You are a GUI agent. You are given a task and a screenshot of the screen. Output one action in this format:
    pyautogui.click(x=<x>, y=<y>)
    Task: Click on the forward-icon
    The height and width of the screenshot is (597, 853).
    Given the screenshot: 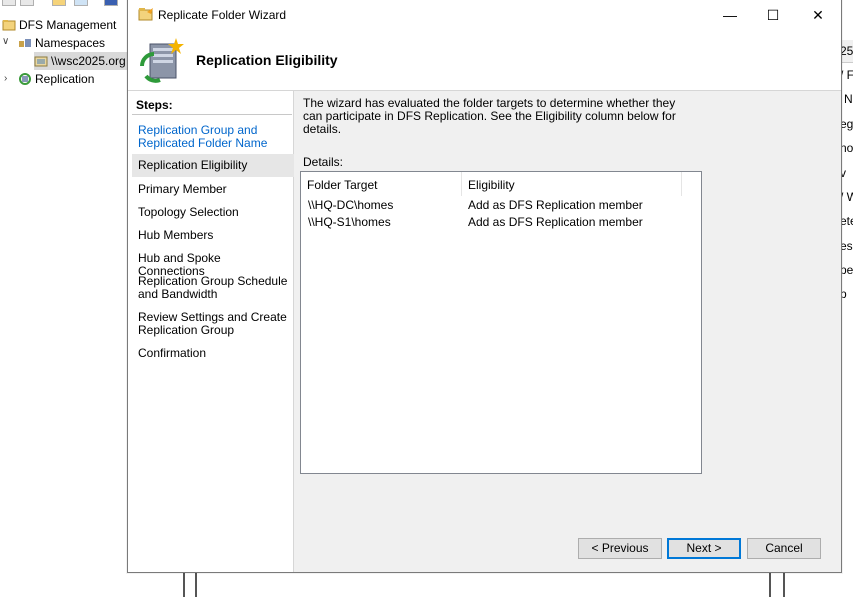 What is the action you would take?
    pyautogui.click(x=27, y=3)
    